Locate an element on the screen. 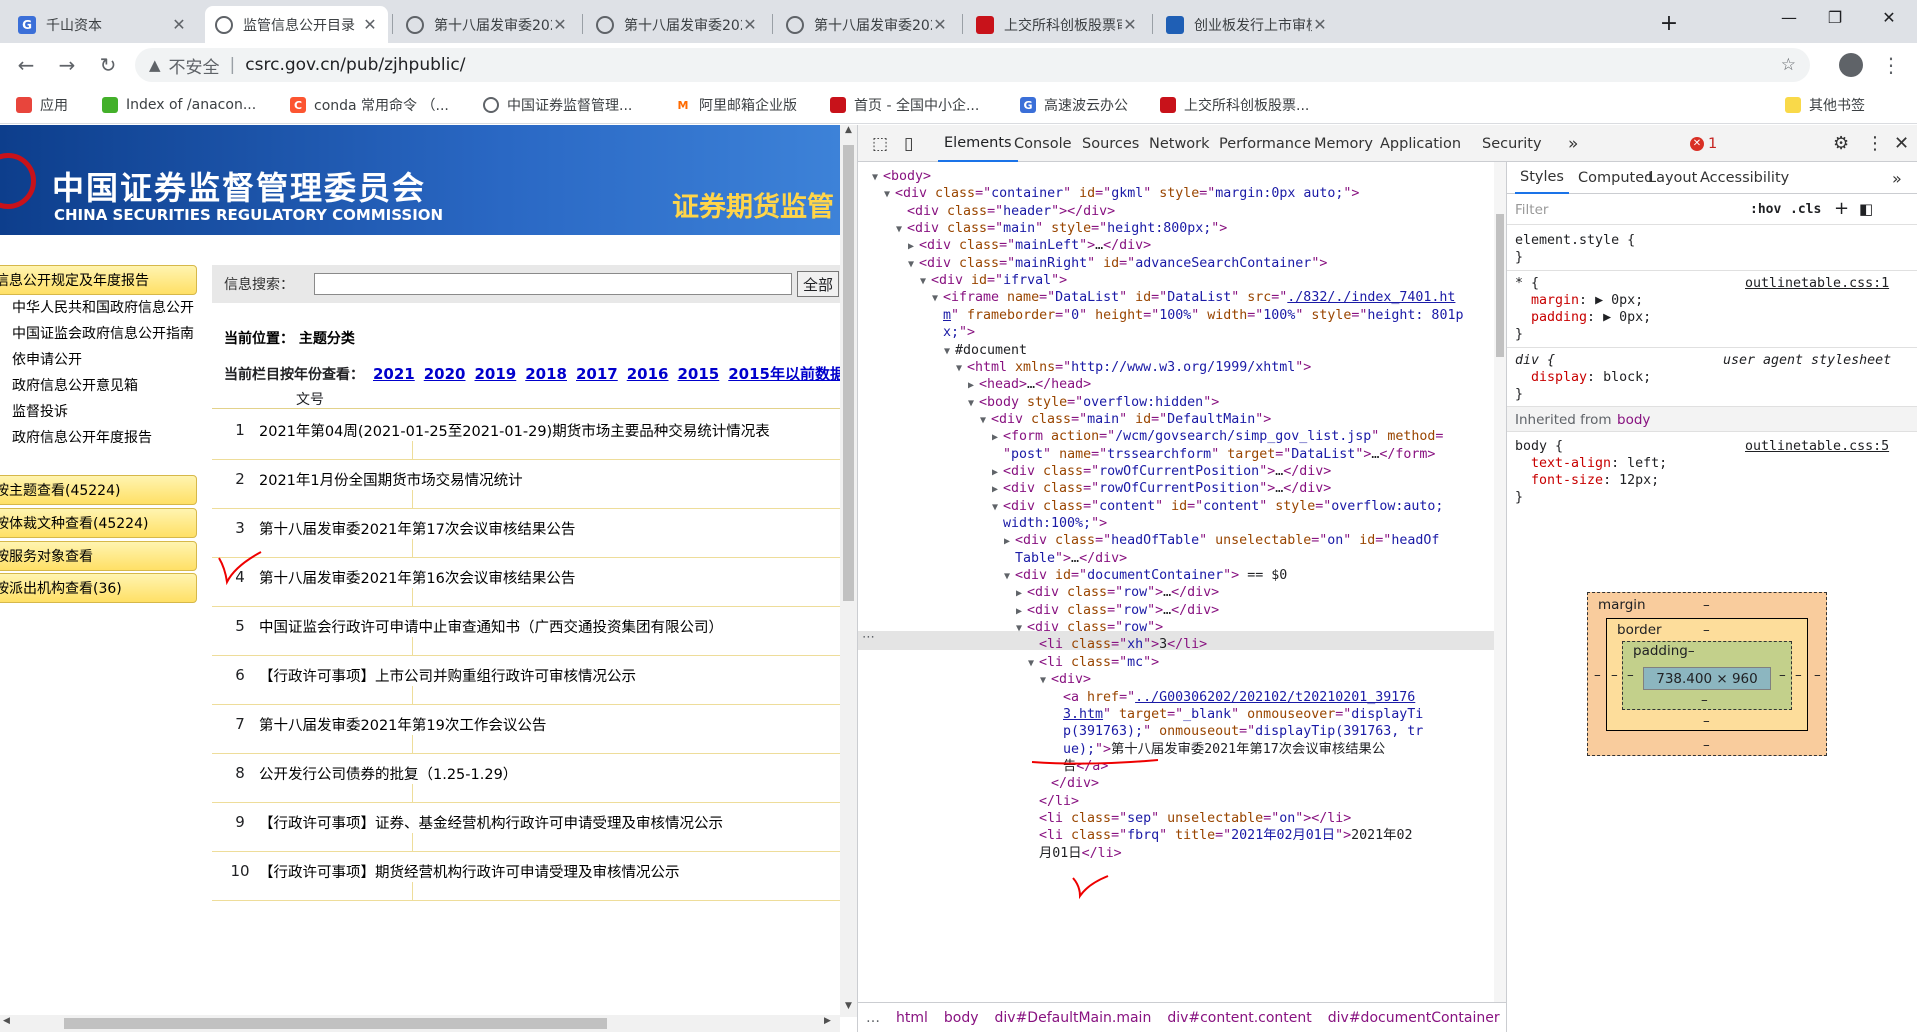  dom-node-line: </div> is located at coordinates (1069, 783).